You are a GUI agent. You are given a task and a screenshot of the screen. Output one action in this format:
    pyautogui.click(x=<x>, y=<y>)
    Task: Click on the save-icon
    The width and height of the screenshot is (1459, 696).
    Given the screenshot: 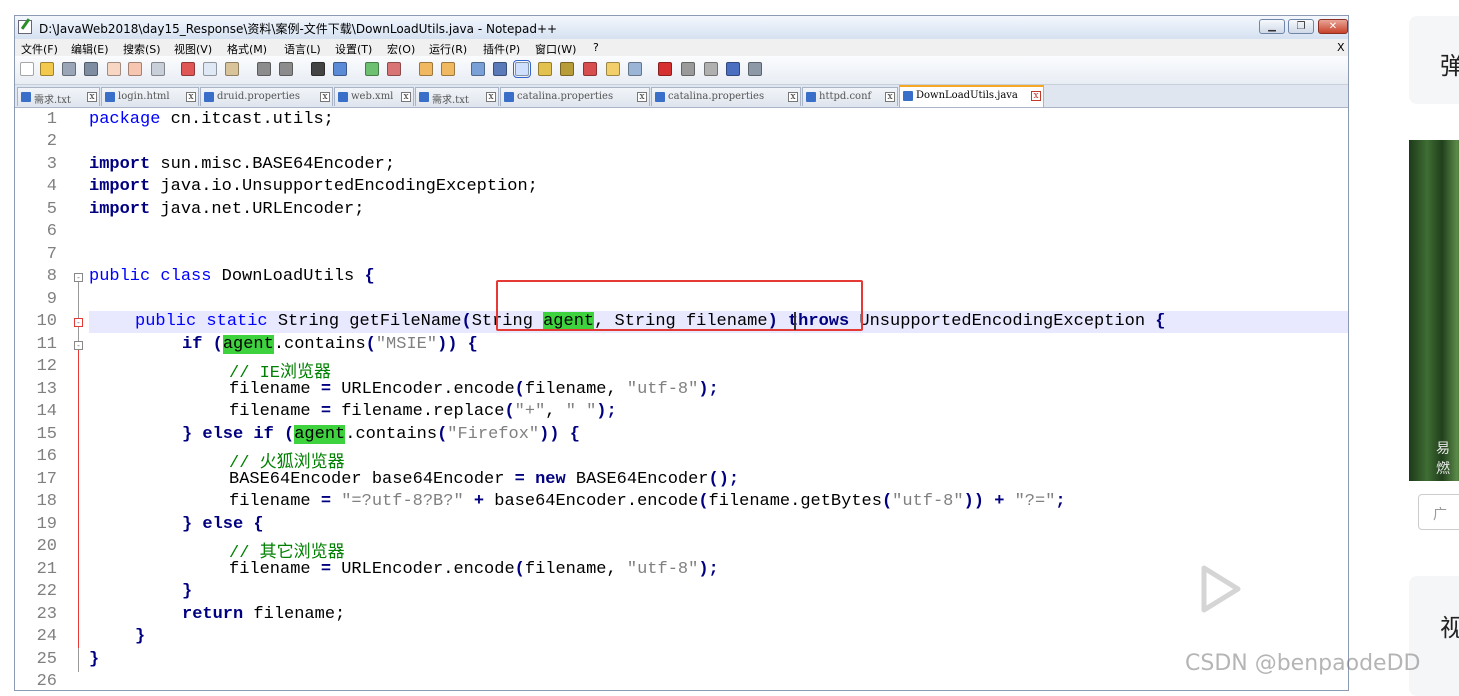 What is the action you would take?
    pyautogui.click(x=69, y=69)
    